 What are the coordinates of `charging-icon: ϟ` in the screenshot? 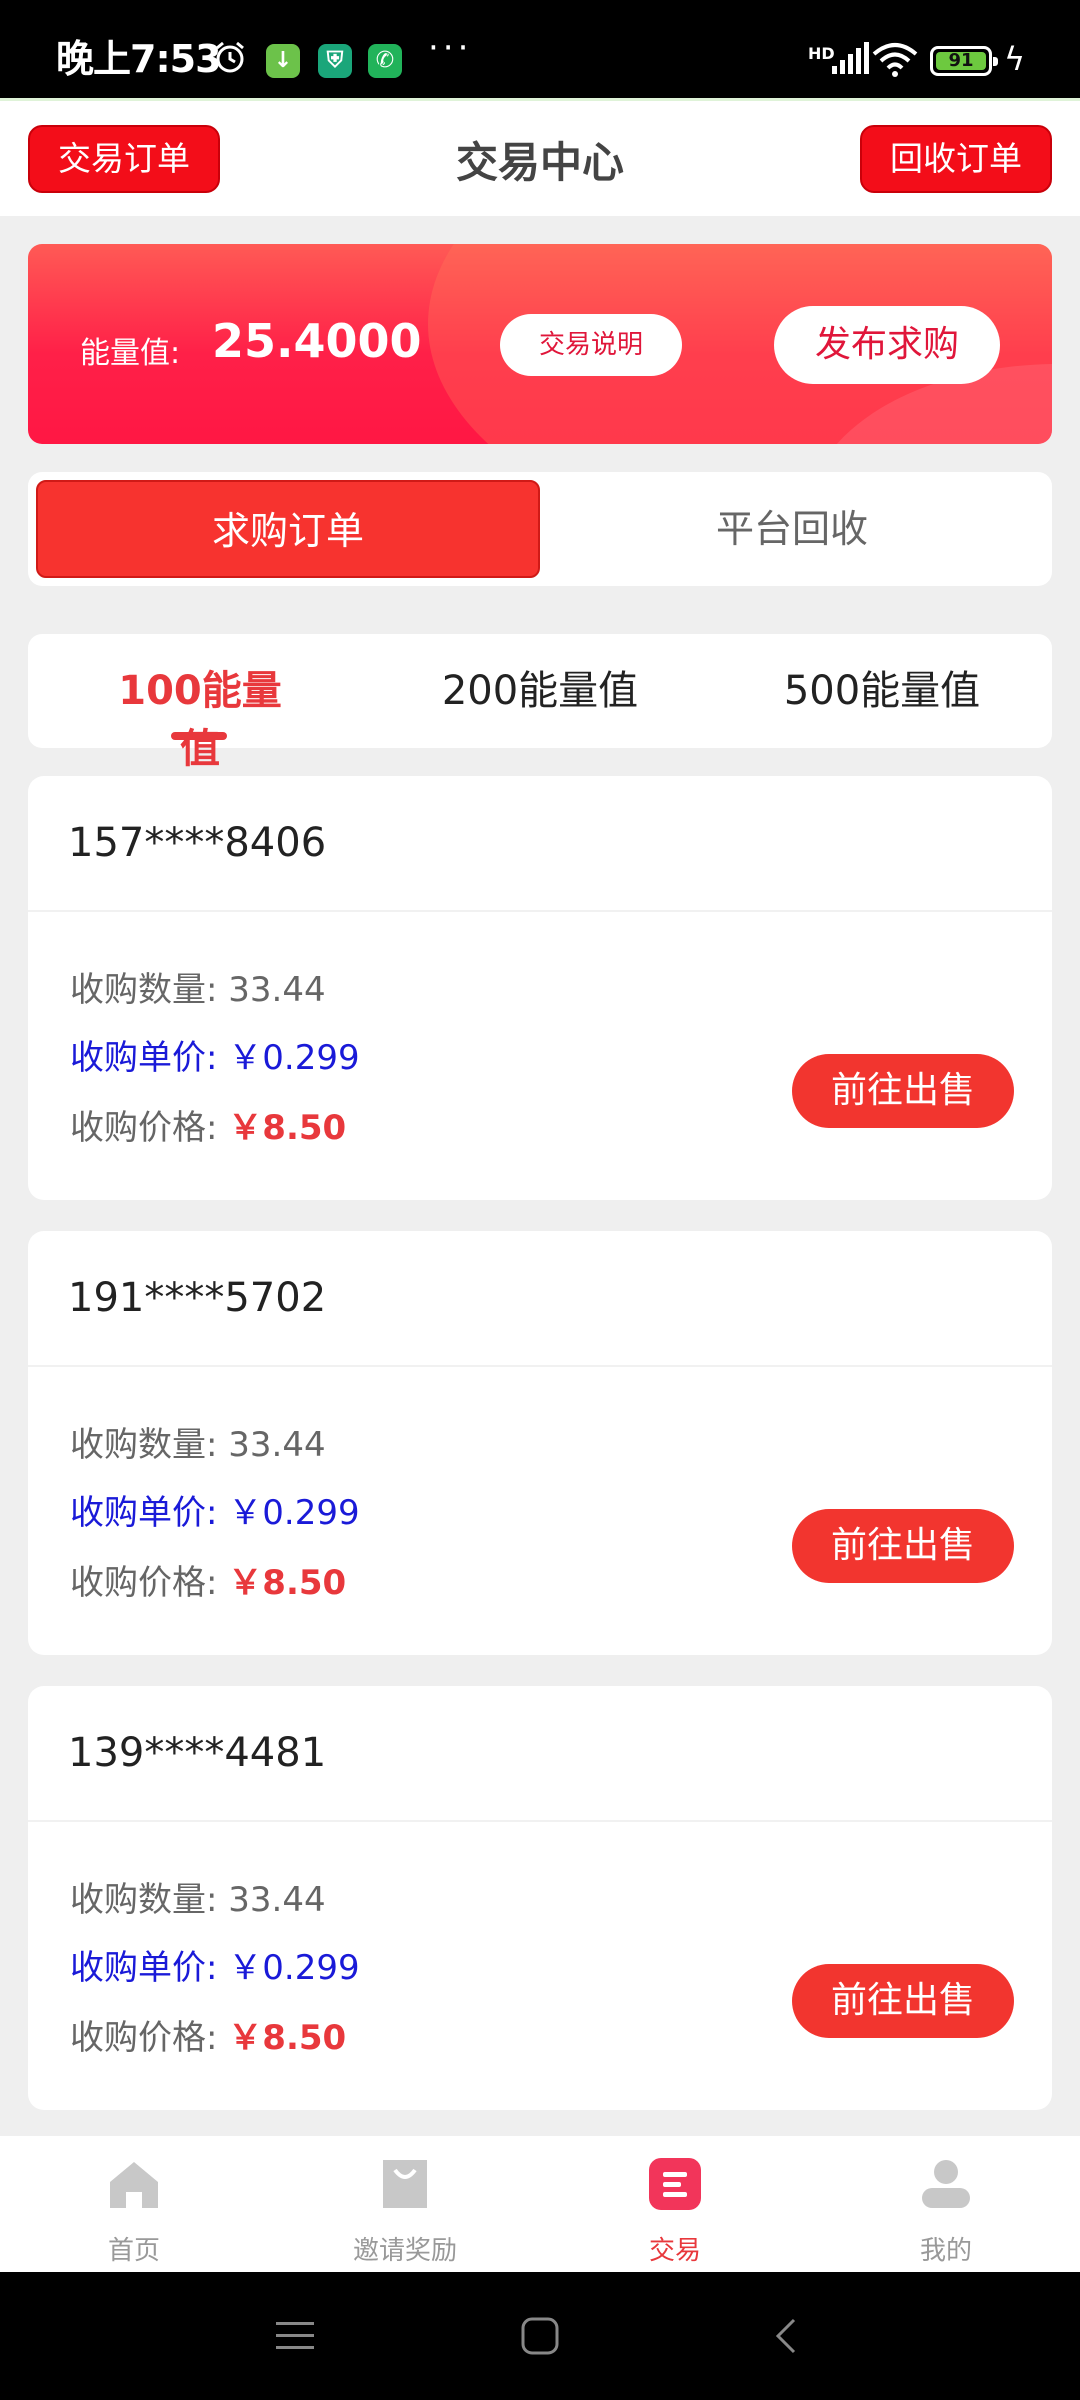 It's located at (1015, 59).